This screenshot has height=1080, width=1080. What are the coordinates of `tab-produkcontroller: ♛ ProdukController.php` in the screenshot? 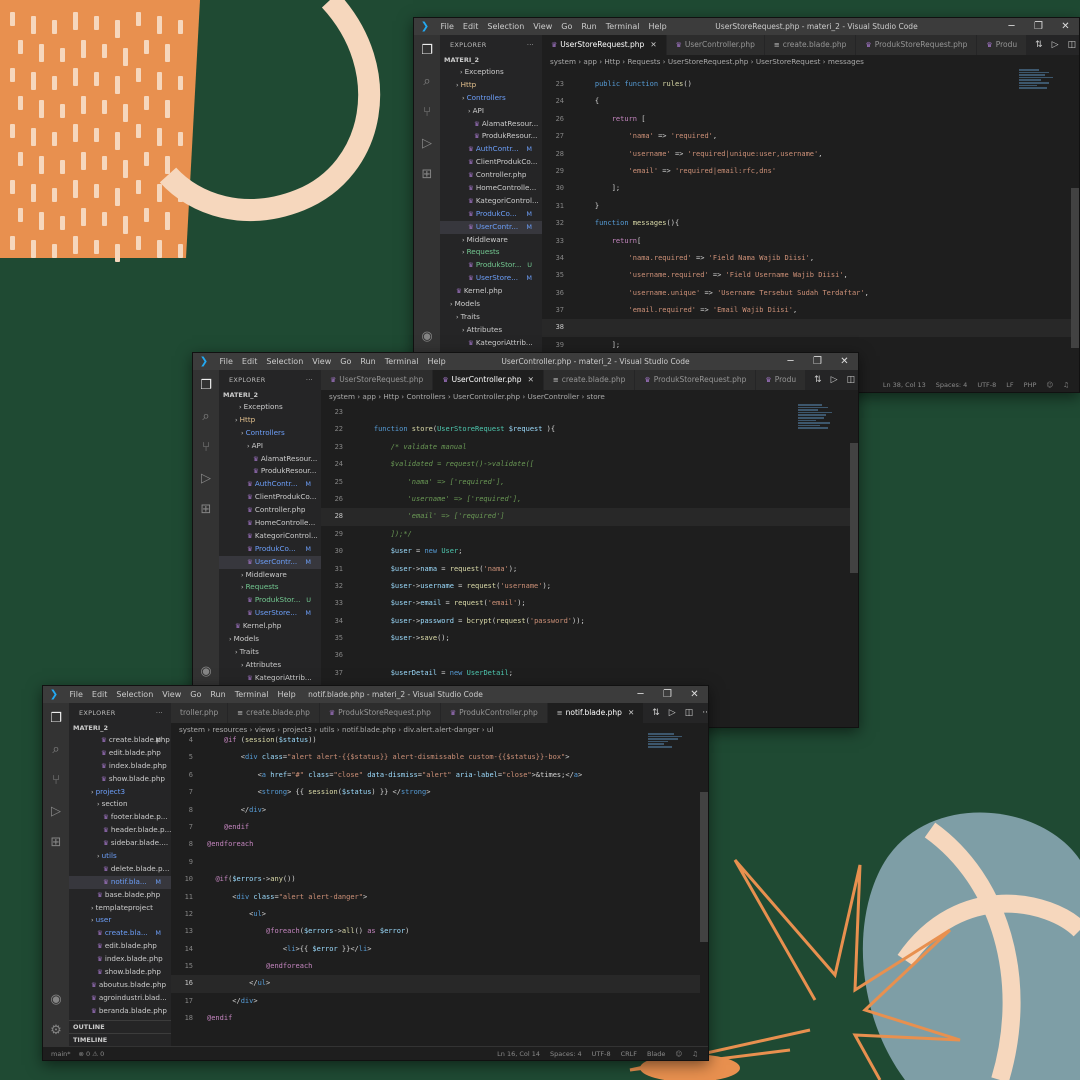 It's located at (494, 713).